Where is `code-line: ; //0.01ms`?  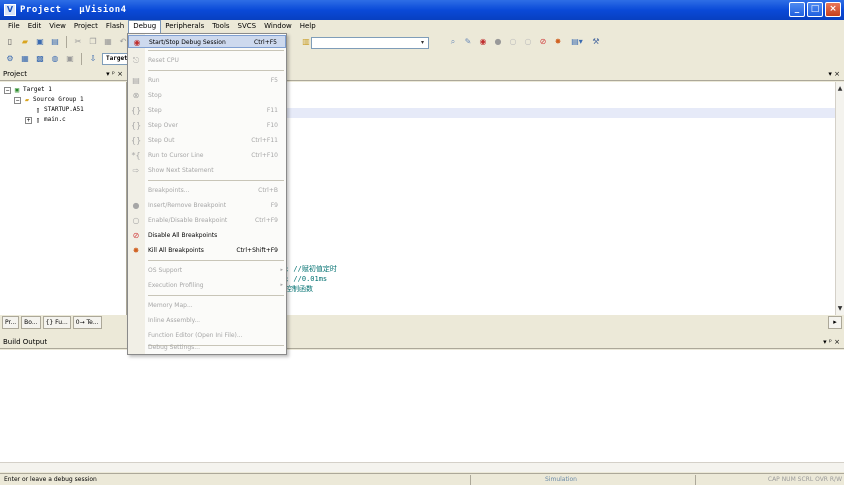 code-line: ; //0.01ms is located at coordinates (306, 279).